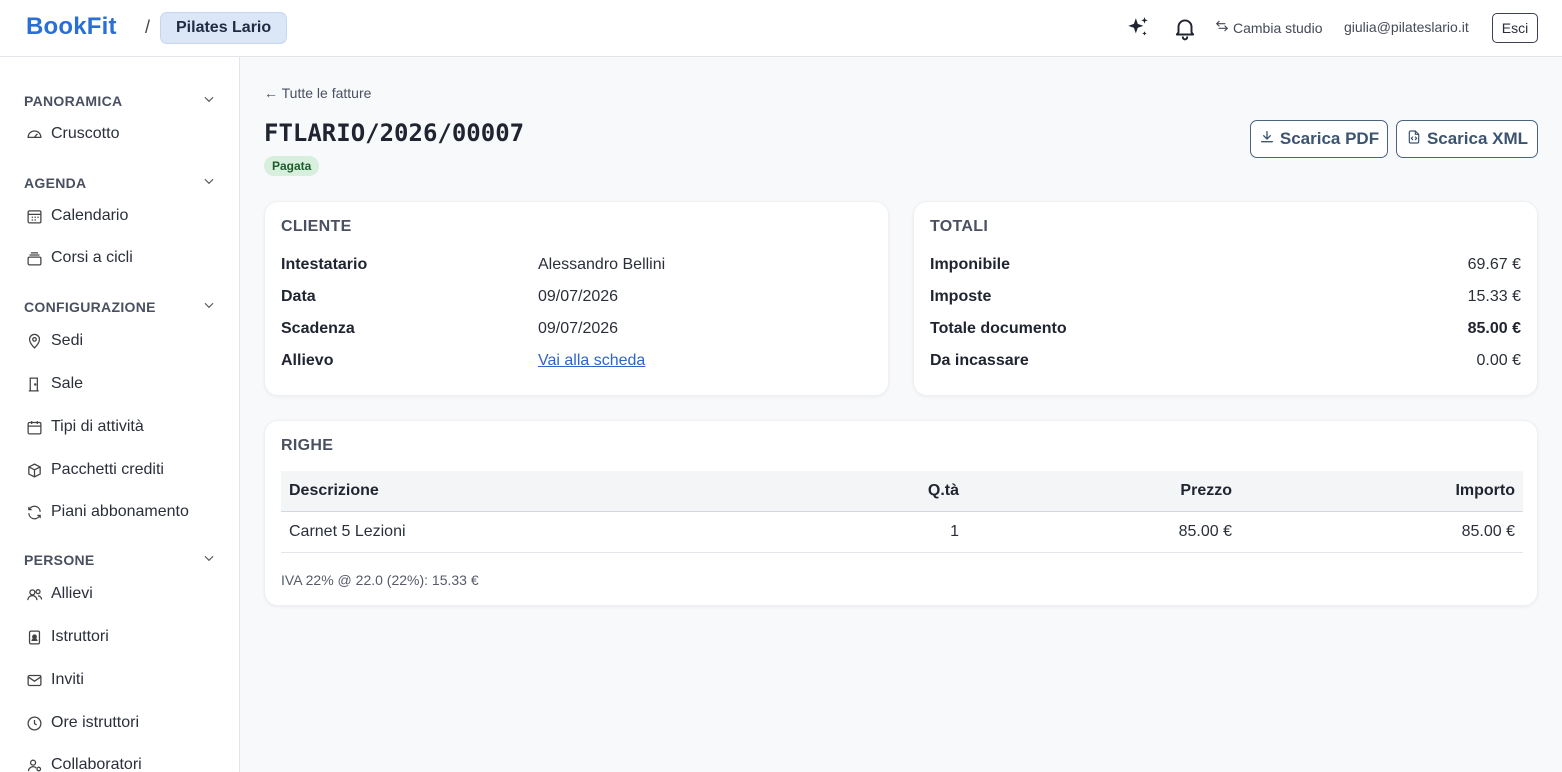 The height and width of the screenshot is (772, 1562). I want to click on column-header: Descrizione, so click(334, 490).